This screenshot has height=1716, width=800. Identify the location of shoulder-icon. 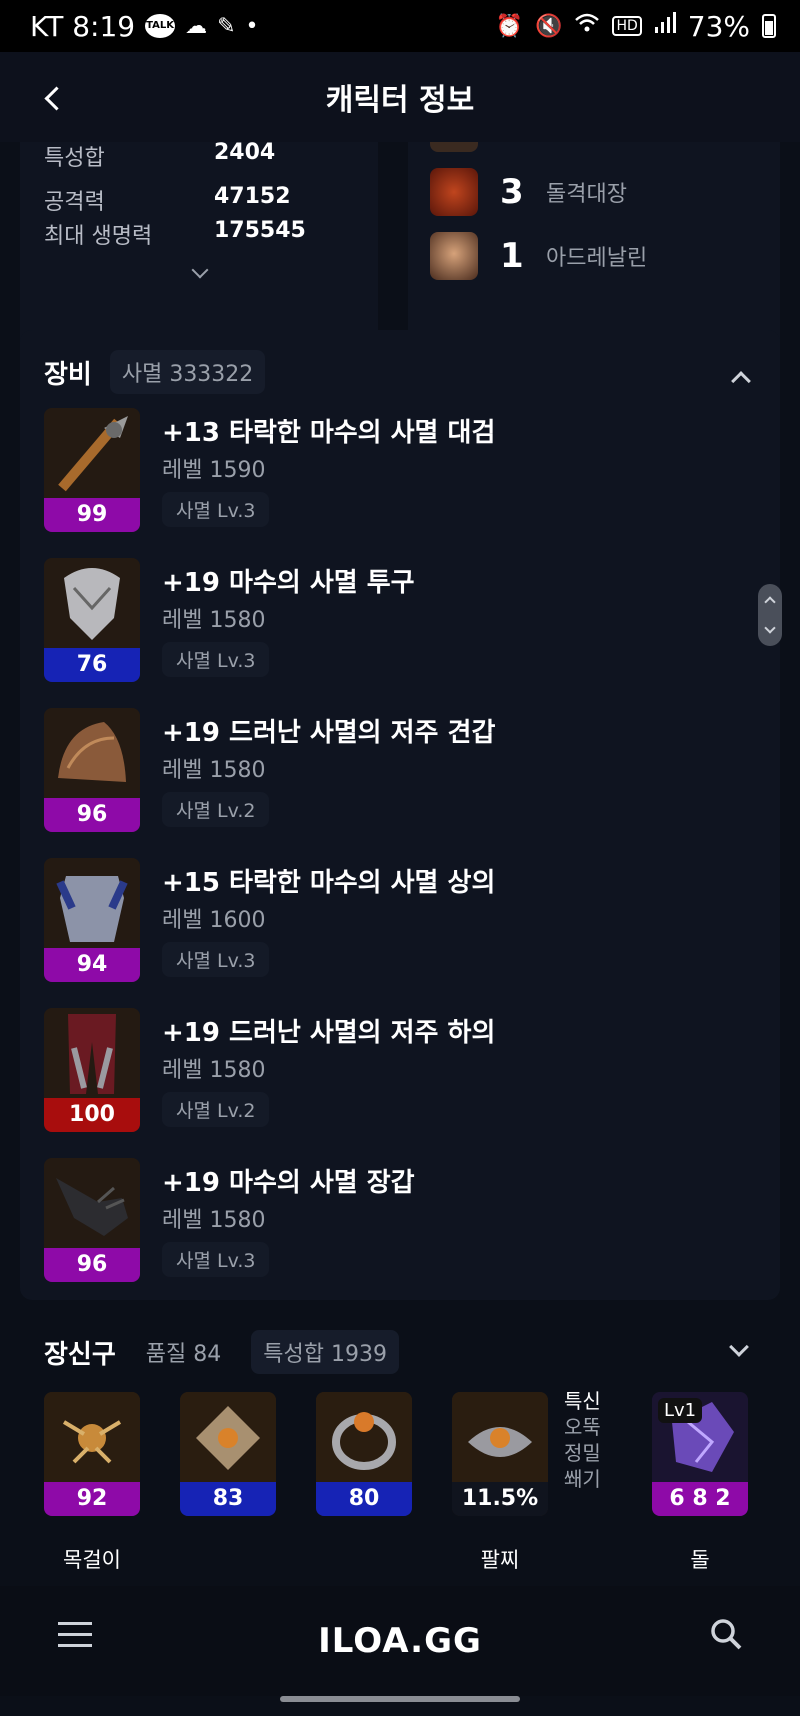
(92, 753).